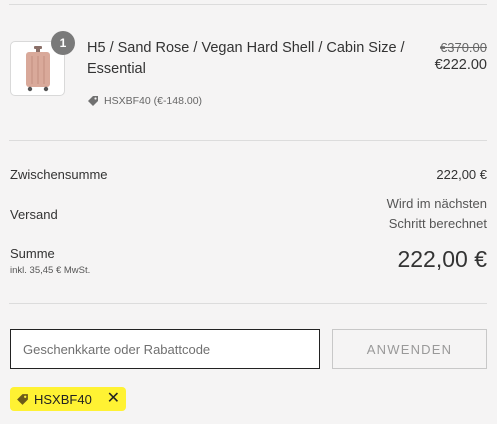  Describe the element at coordinates (153, 101) in the screenshot. I see `item-discount-text: HSXBF40 (€-148.00)` at that location.